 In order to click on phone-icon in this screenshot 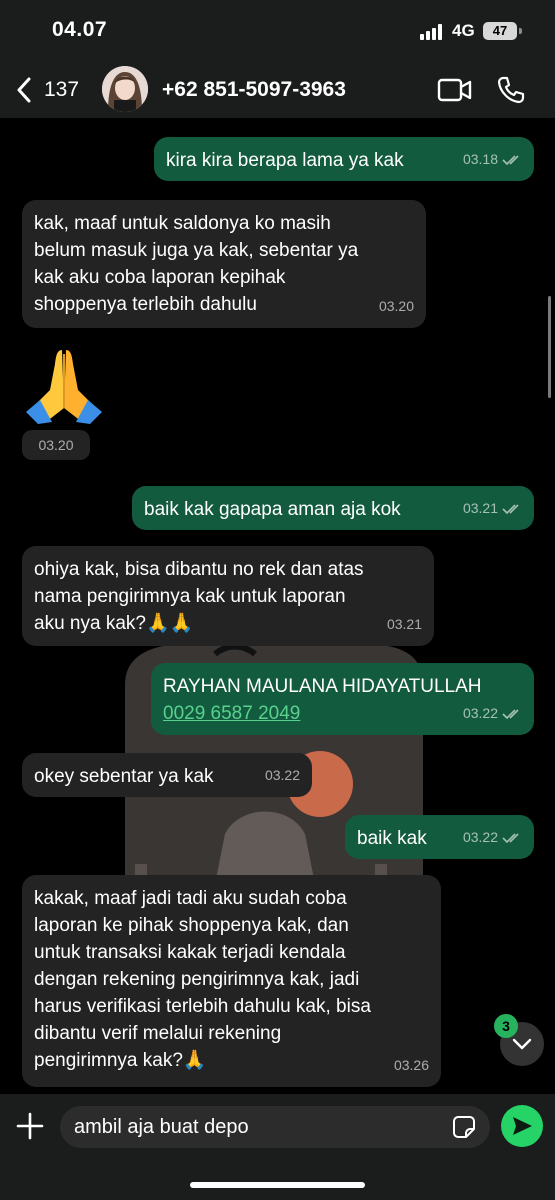, I will do `click(511, 90)`.